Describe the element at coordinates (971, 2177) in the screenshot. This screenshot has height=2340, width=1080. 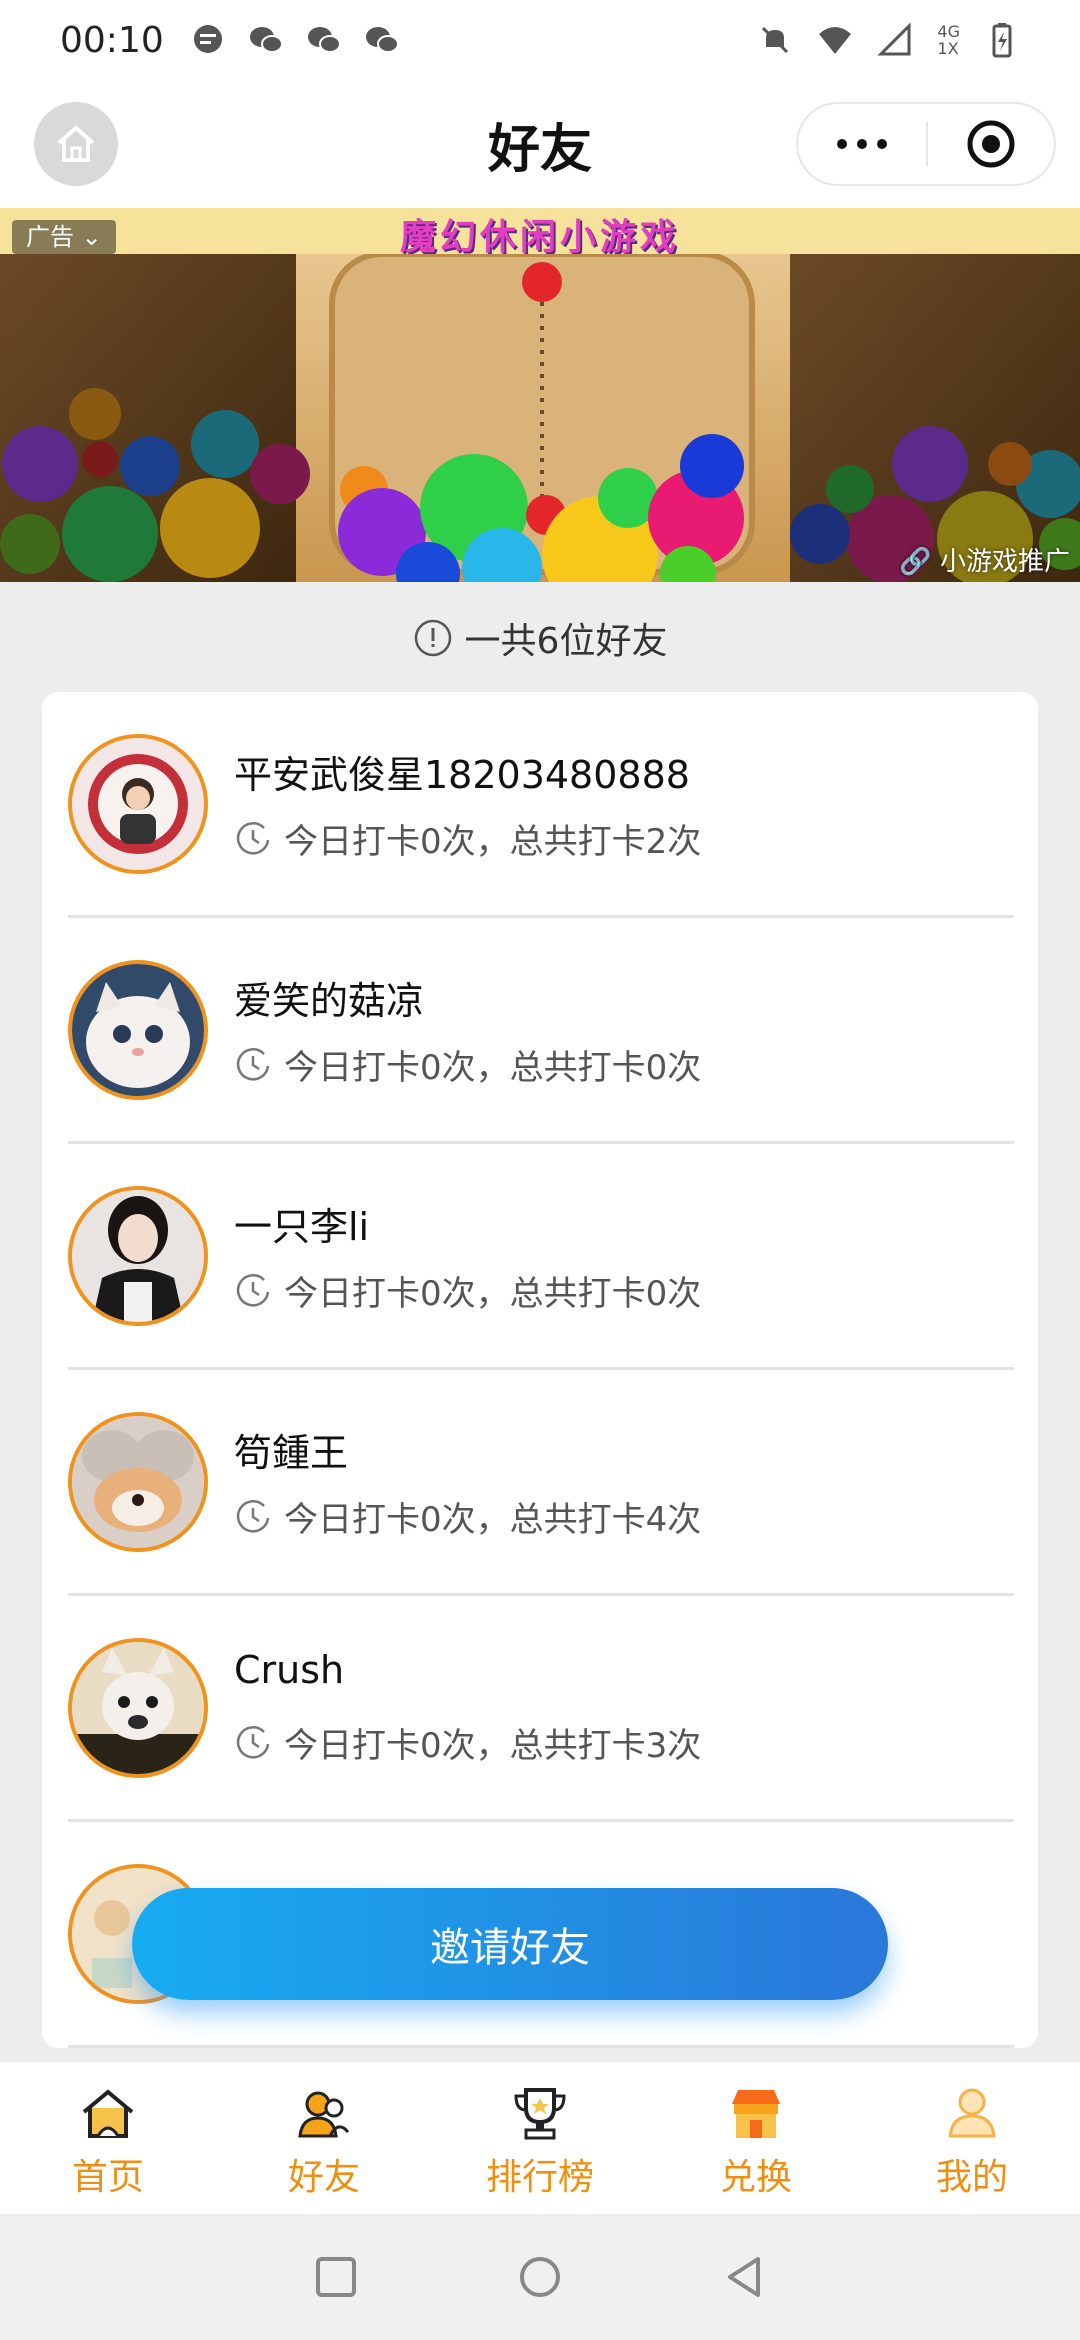
I see `tab-label: 我的` at that location.